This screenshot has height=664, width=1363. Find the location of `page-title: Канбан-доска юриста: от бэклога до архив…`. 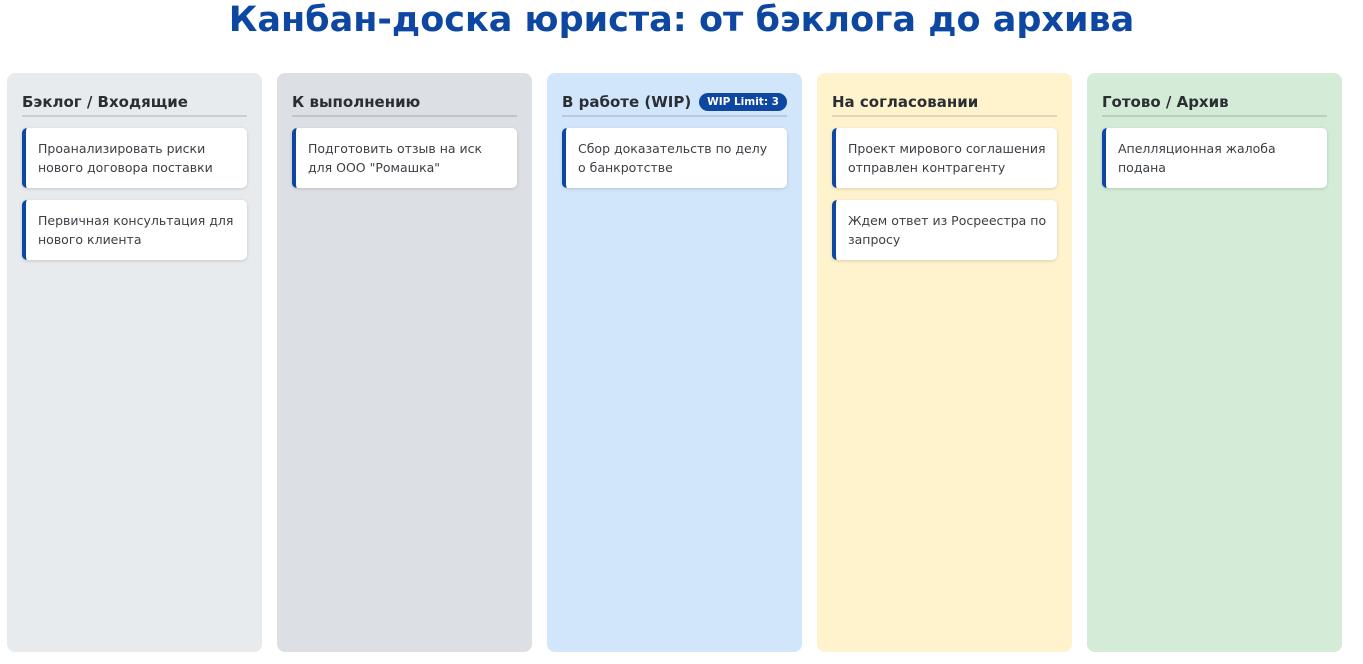

page-title: Канбан-доска юриста: от бэклога до архив… is located at coordinates (681, 20).